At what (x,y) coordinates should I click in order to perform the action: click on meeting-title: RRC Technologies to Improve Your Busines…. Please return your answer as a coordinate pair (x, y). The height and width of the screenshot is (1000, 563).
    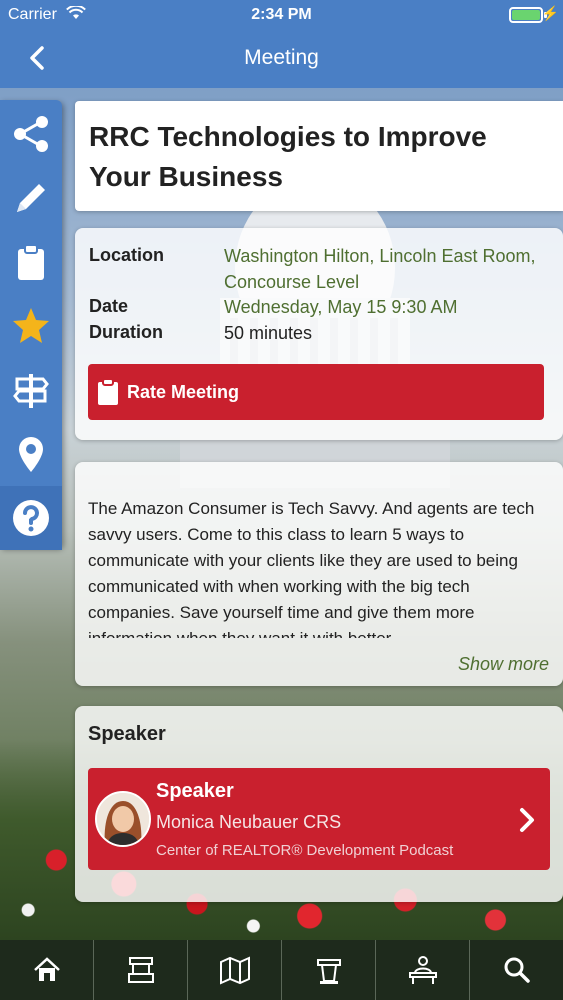
    Looking at the image, I should click on (288, 156).